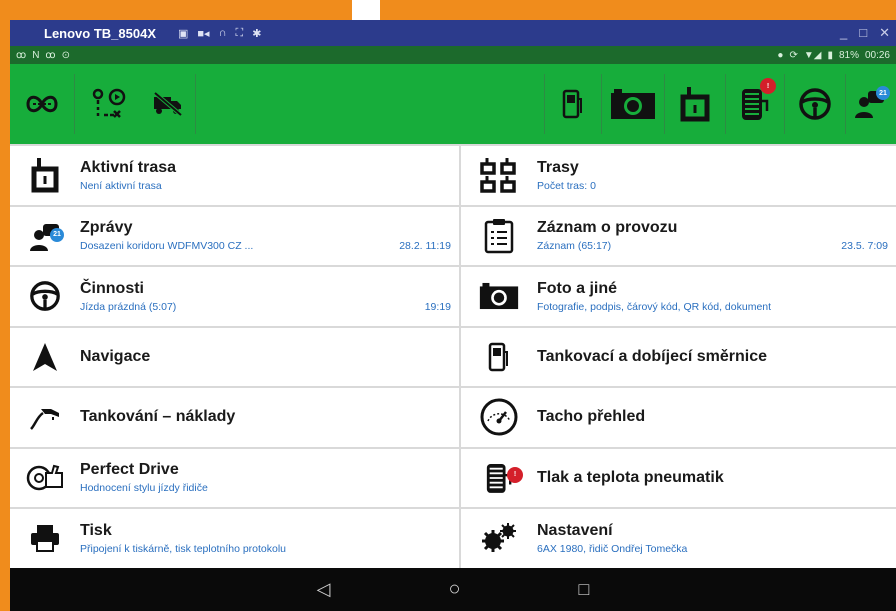  I want to click on menu-item-routes: Trasy Počet tras: 0, so click(678, 175).